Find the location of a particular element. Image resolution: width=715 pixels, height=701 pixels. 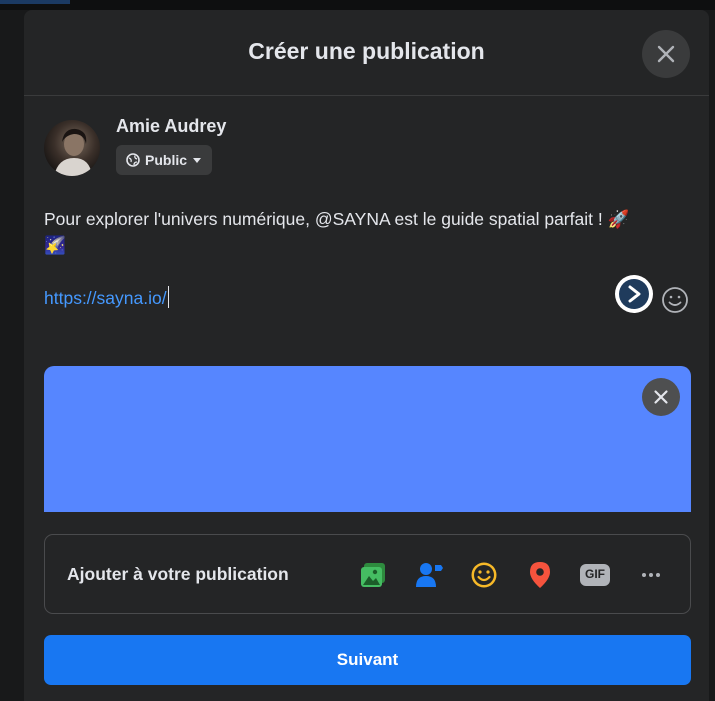

smiley-icon is located at coordinates (675, 300).